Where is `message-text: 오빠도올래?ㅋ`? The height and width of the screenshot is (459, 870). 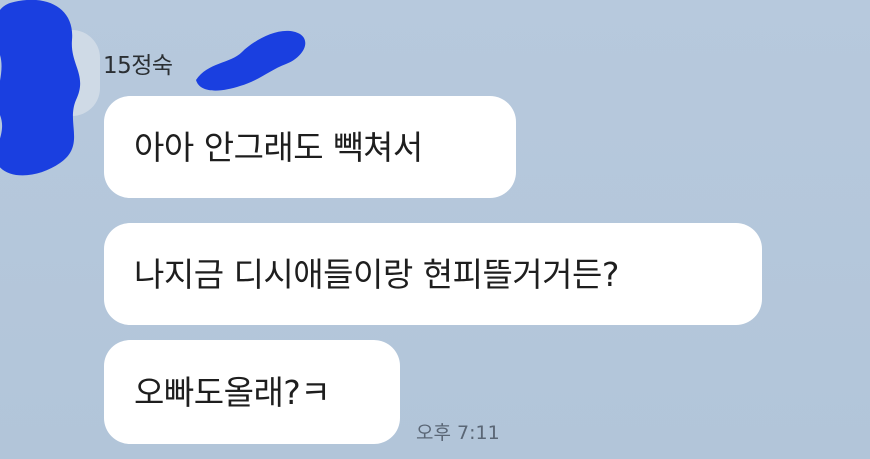
message-text: 오빠도올래?ㅋ is located at coordinates (232, 392).